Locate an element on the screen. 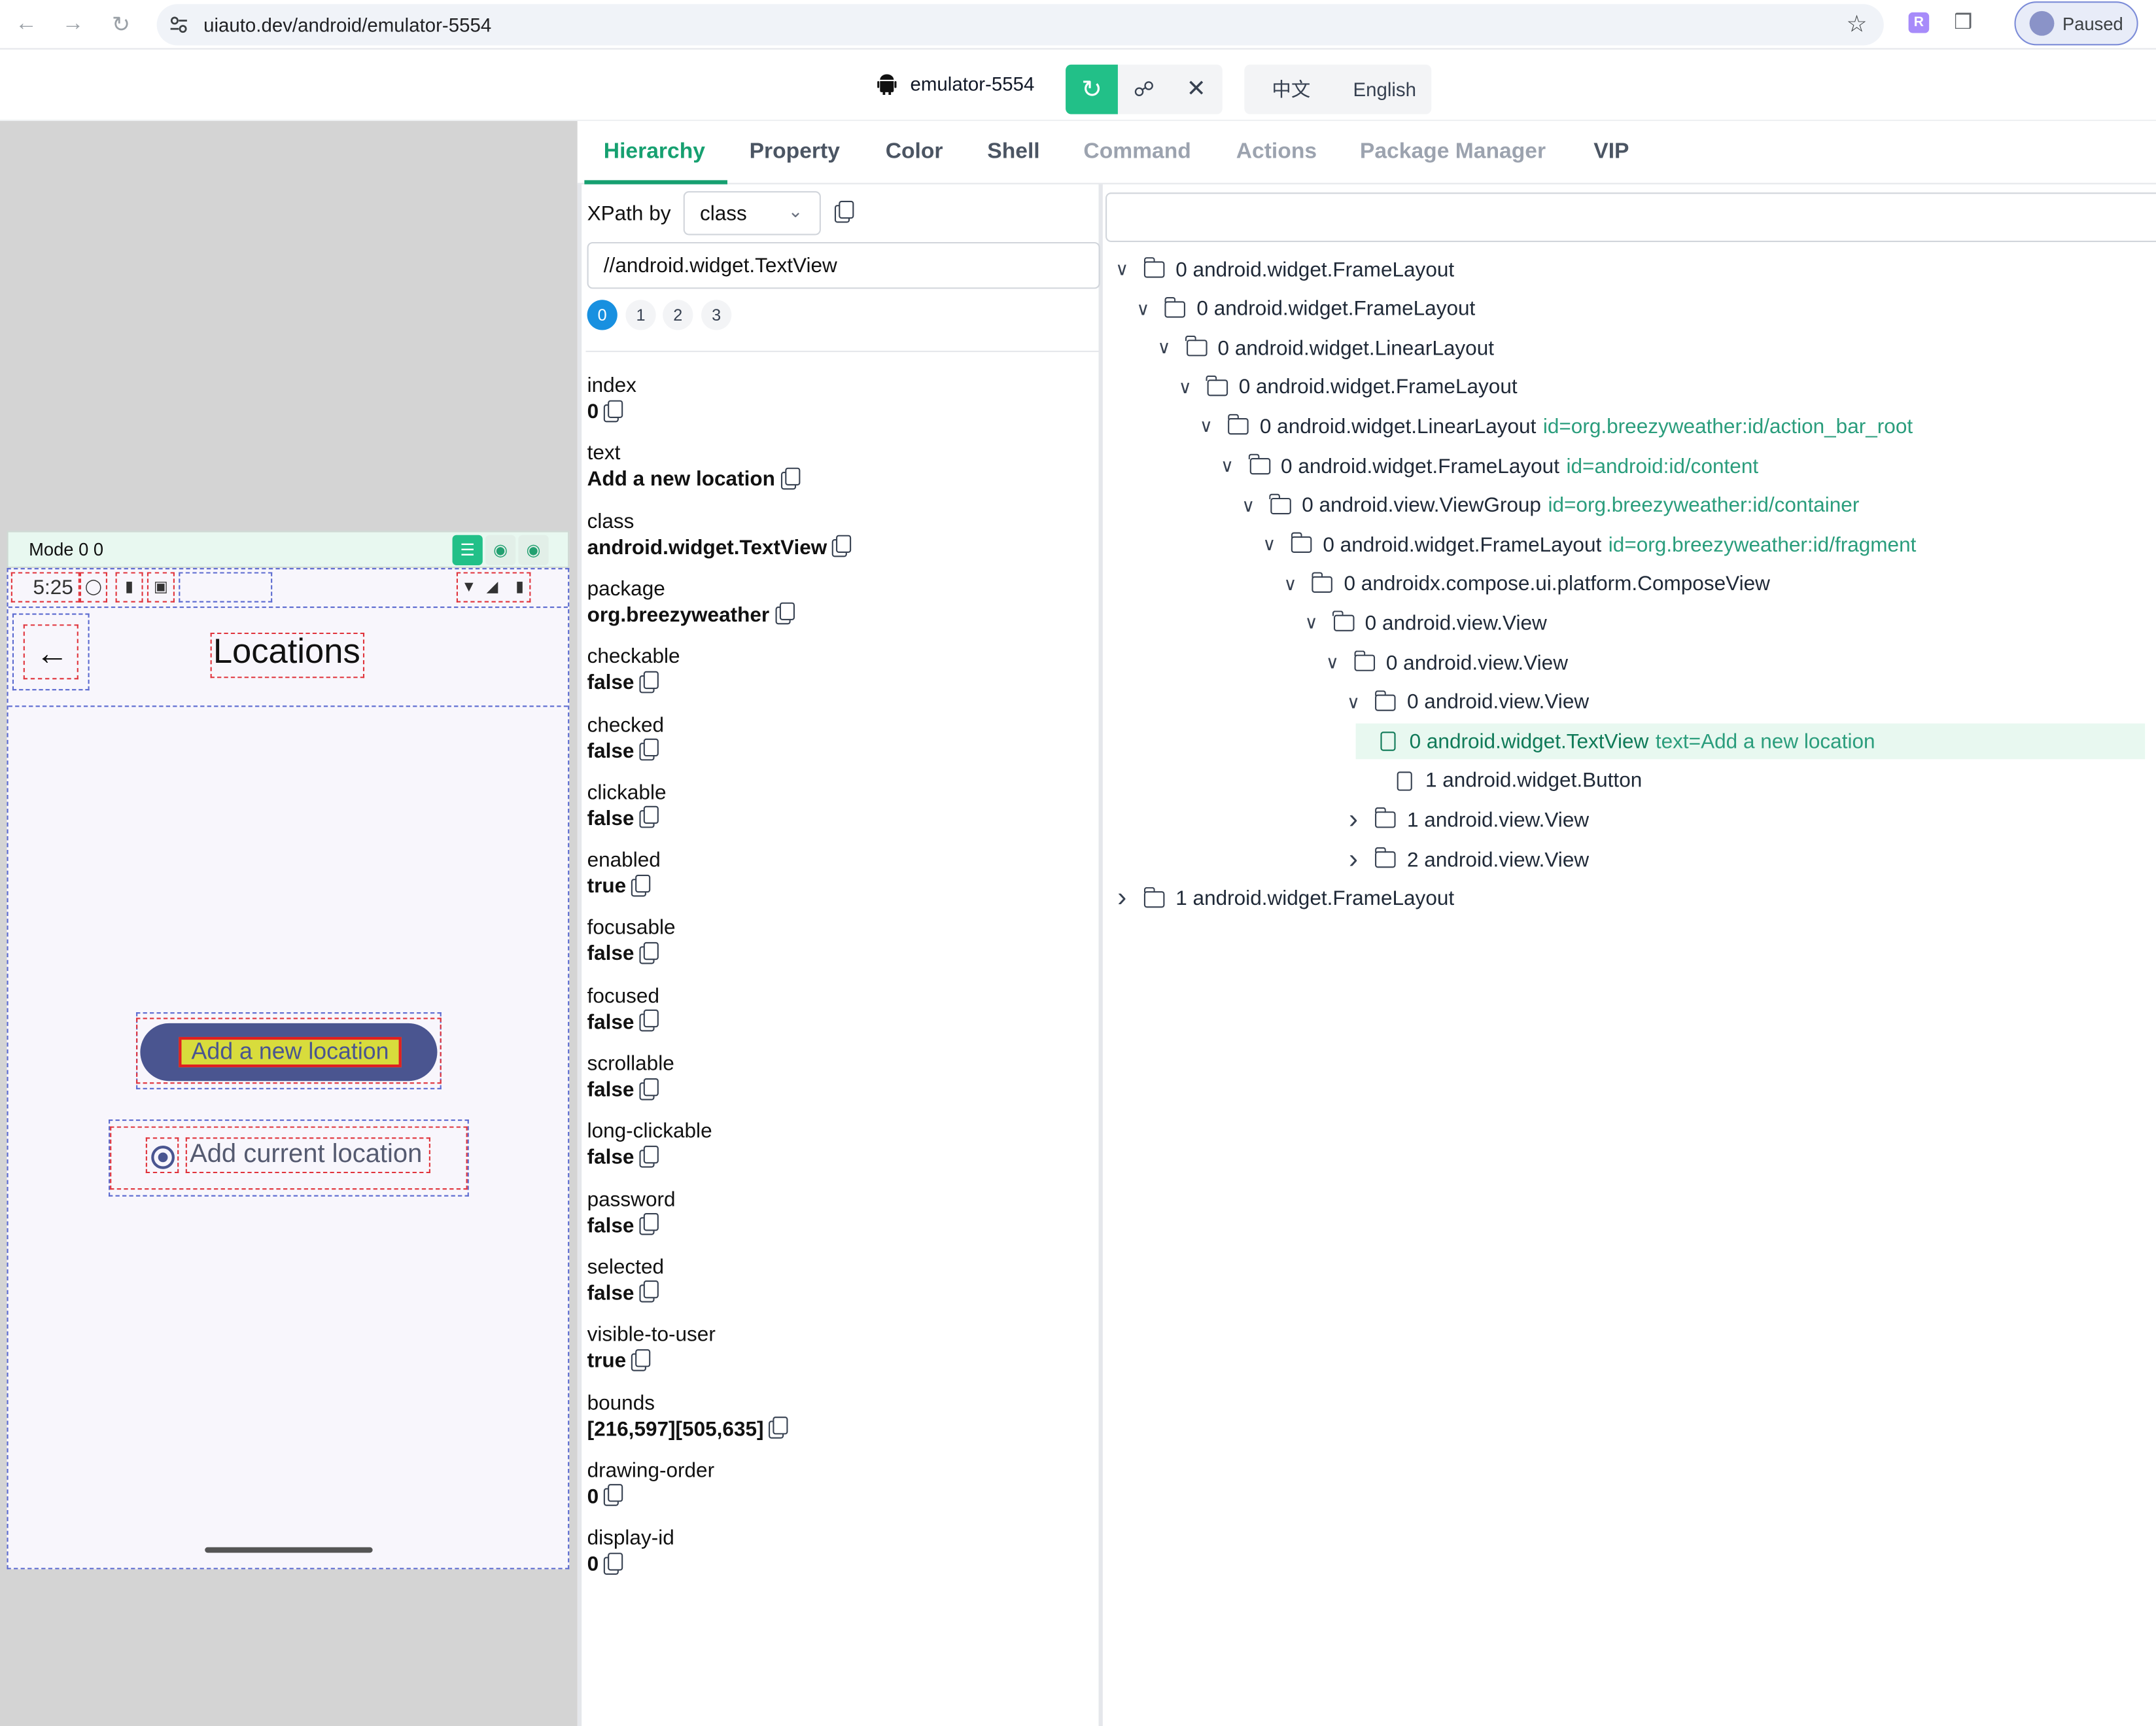 This screenshot has width=2156, height=1726. list-mode-button: ☰ is located at coordinates (467, 550).